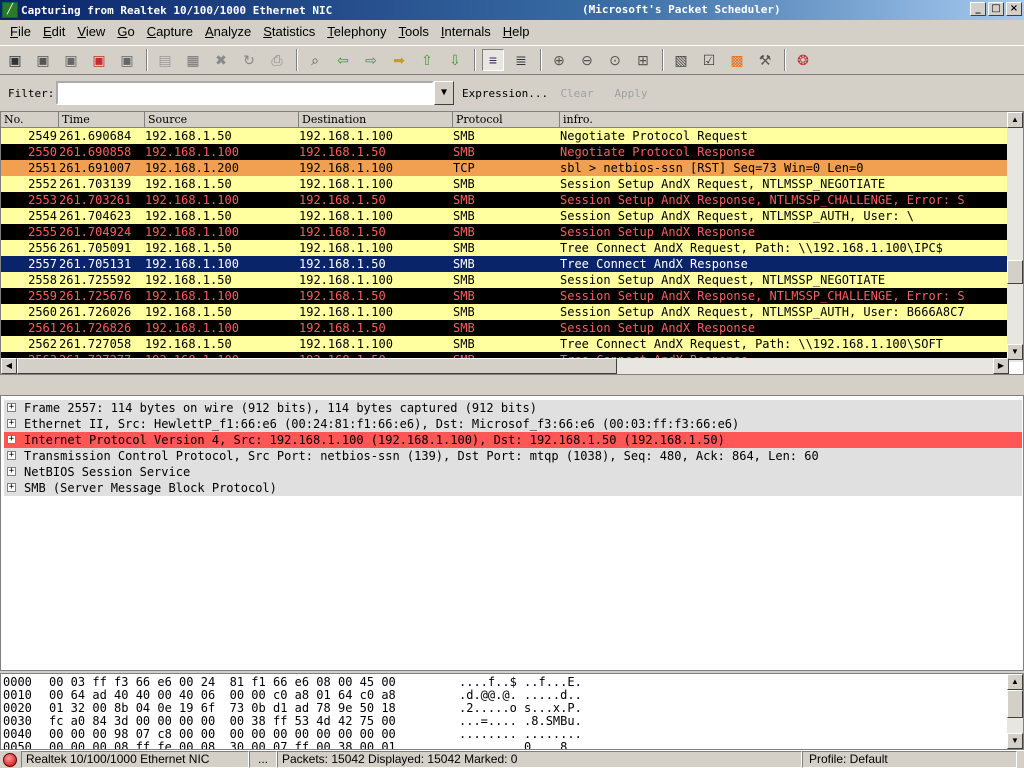  What do you see at coordinates (577, 93) in the screenshot?
I see `clear-button: Clear` at bounding box center [577, 93].